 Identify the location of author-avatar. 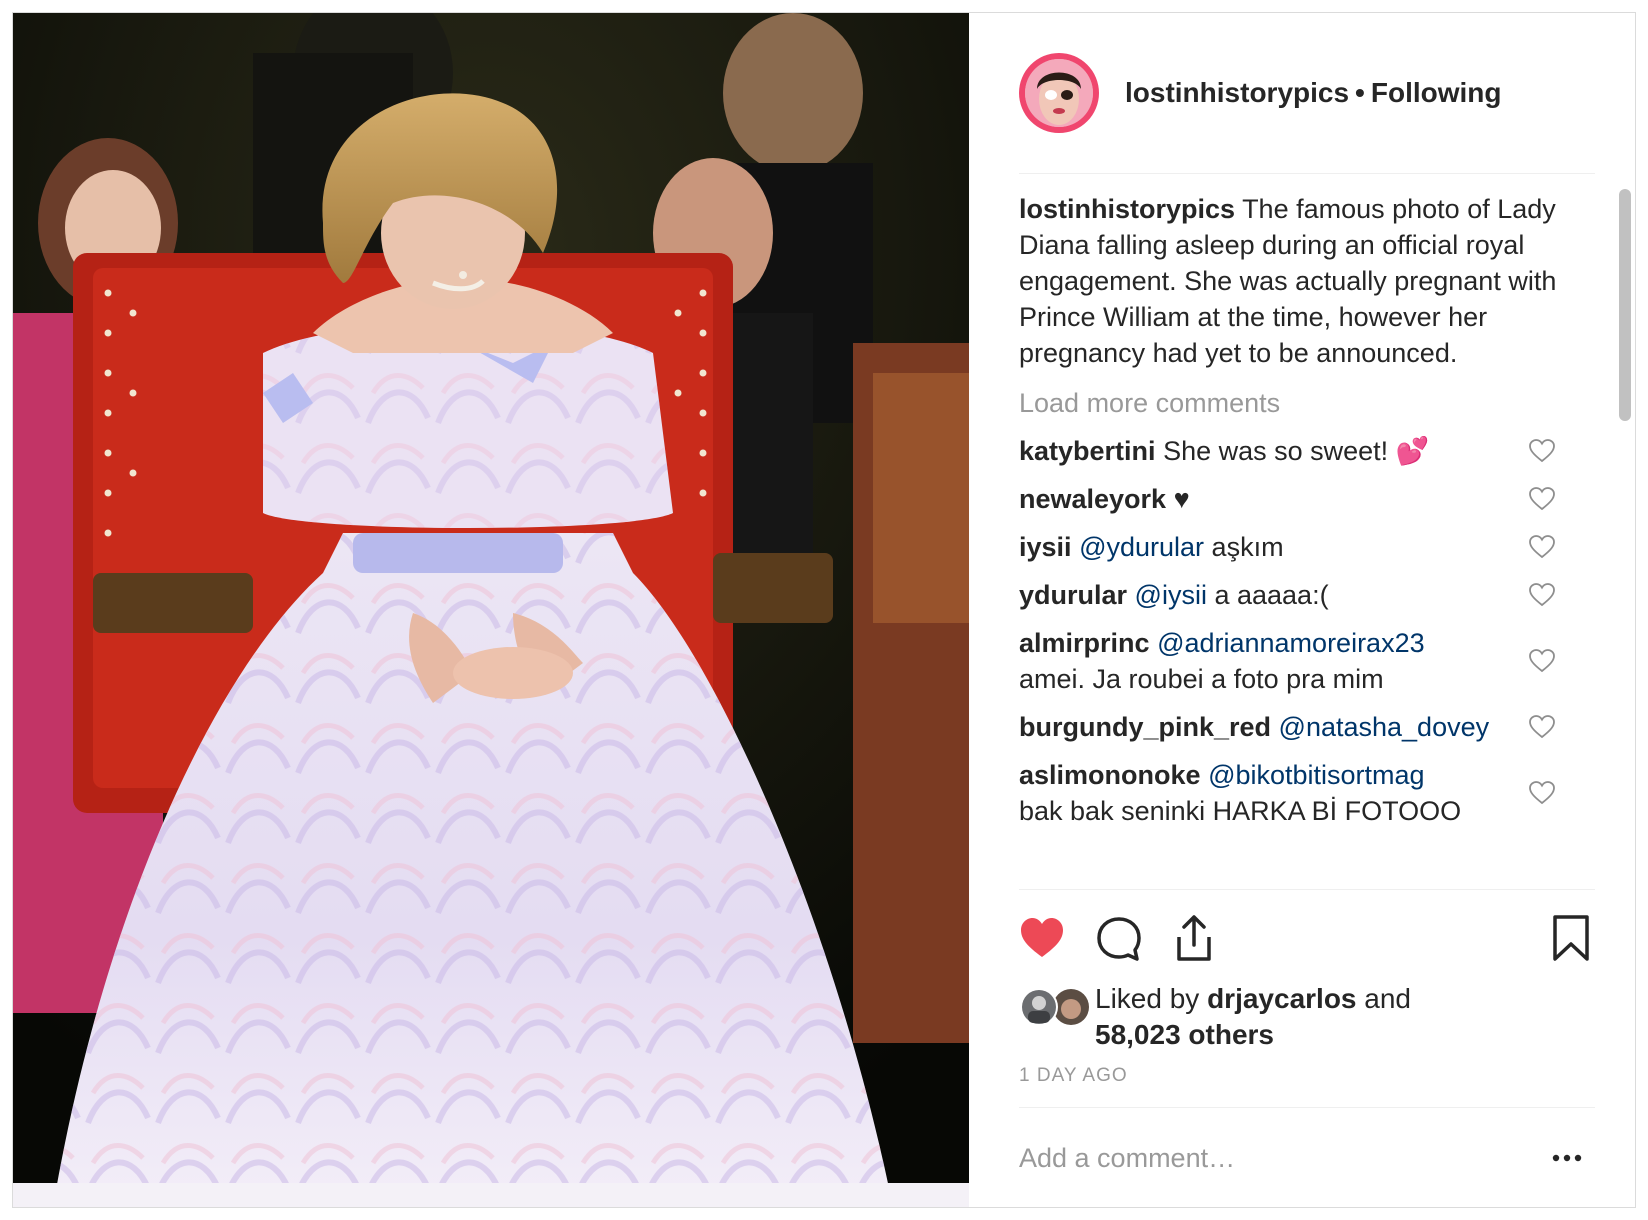
(1059, 93).